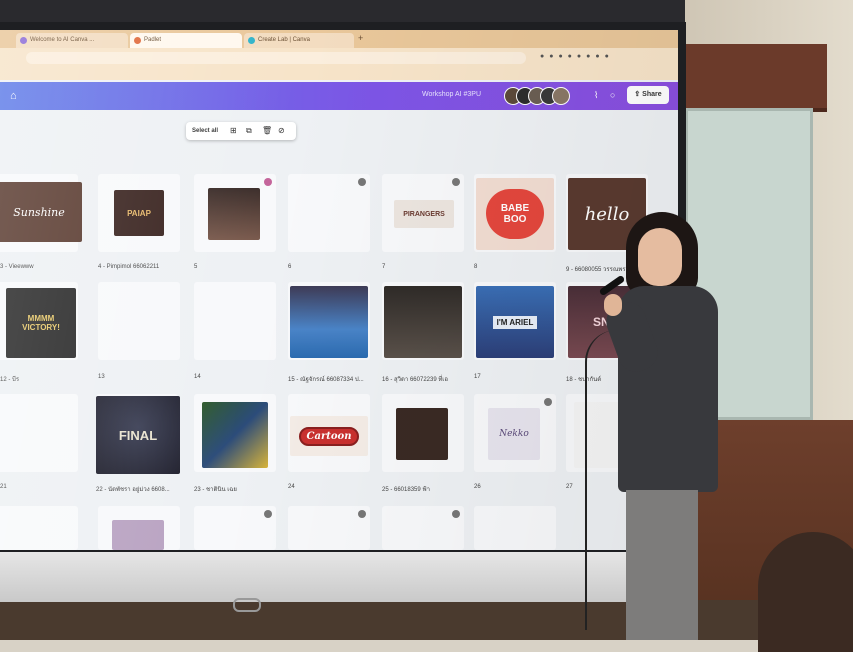  I want to click on trash-icon: 🗑, so click(267, 131).